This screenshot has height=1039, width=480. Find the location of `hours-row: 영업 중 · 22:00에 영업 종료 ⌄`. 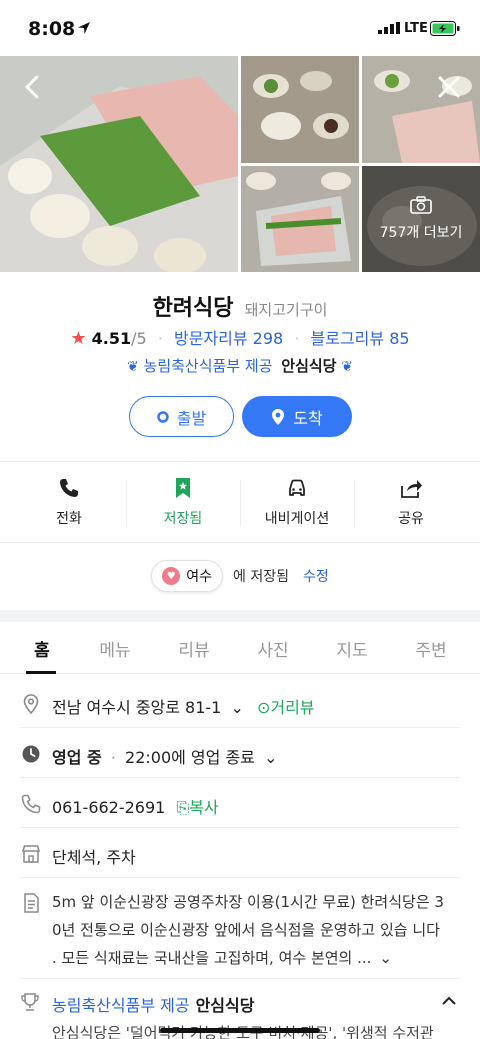

hours-row: 영업 중 · 22:00에 영업 종료 ⌄ is located at coordinates (240, 754).